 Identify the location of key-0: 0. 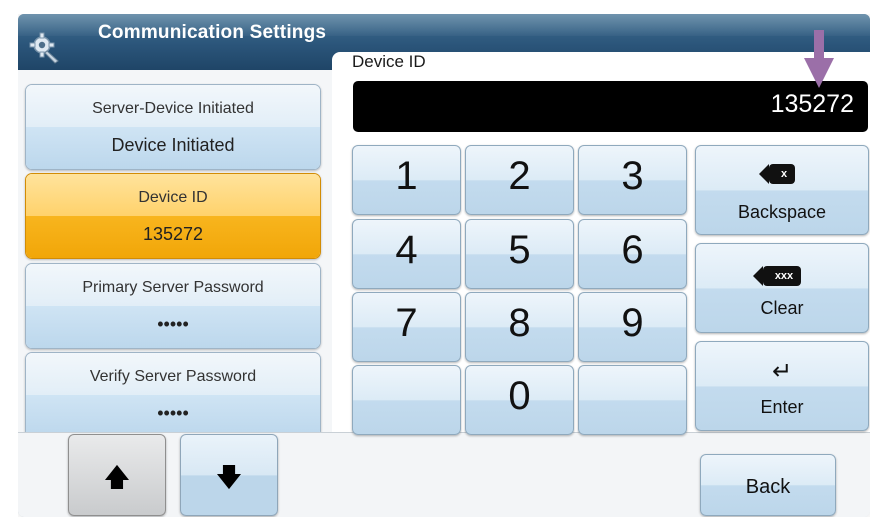
(519, 400).